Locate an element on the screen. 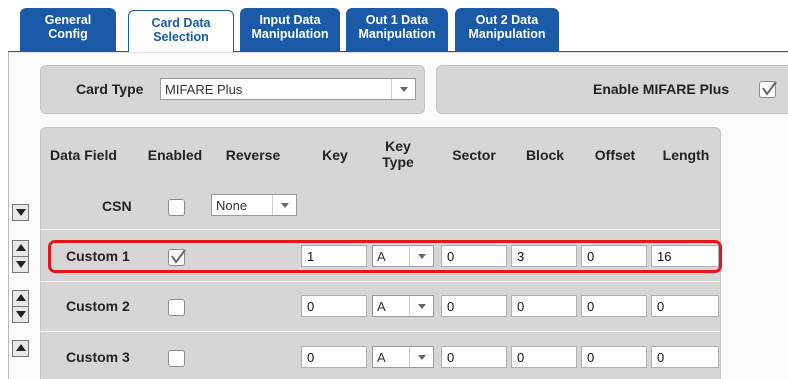 The height and width of the screenshot is (379, 788). header-key-type-line1: Key is located at coordinates (398, 146).